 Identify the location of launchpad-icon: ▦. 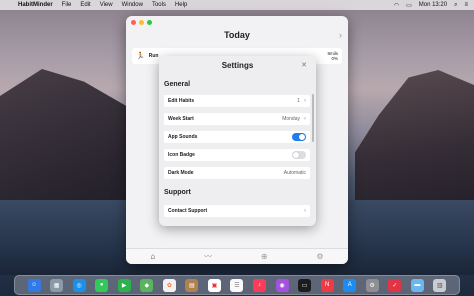
(57, 285).